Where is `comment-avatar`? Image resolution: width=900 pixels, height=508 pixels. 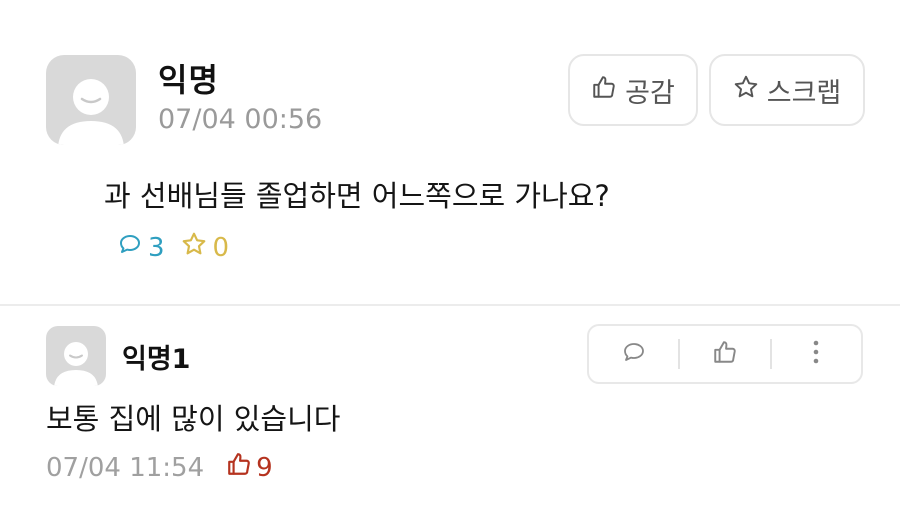 comment-avatar is located at coordinates (76, 356).